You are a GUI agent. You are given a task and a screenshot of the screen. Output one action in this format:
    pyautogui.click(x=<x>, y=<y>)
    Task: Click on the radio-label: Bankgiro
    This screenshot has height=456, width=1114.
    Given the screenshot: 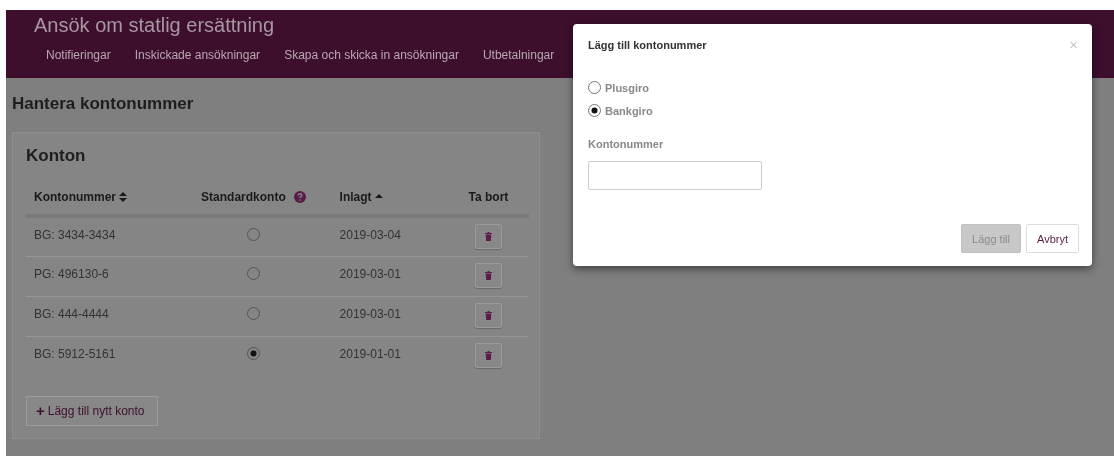 What is the action you would take?
    pyautogui.click(x=629, y=110)
    